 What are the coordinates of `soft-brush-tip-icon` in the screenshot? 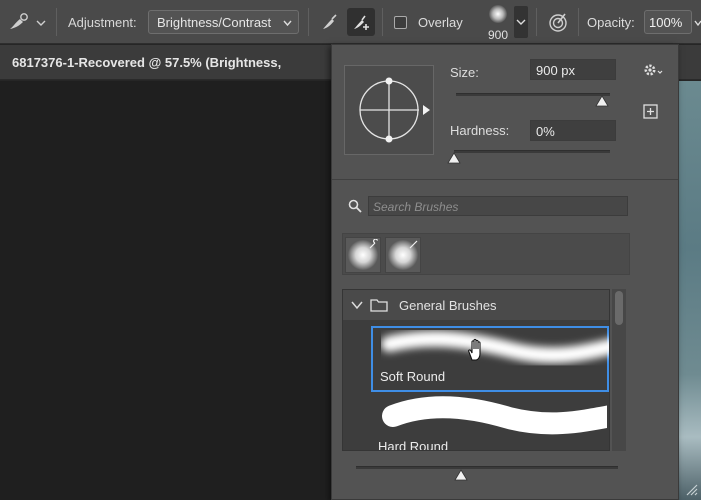 It's located at (498, 14).